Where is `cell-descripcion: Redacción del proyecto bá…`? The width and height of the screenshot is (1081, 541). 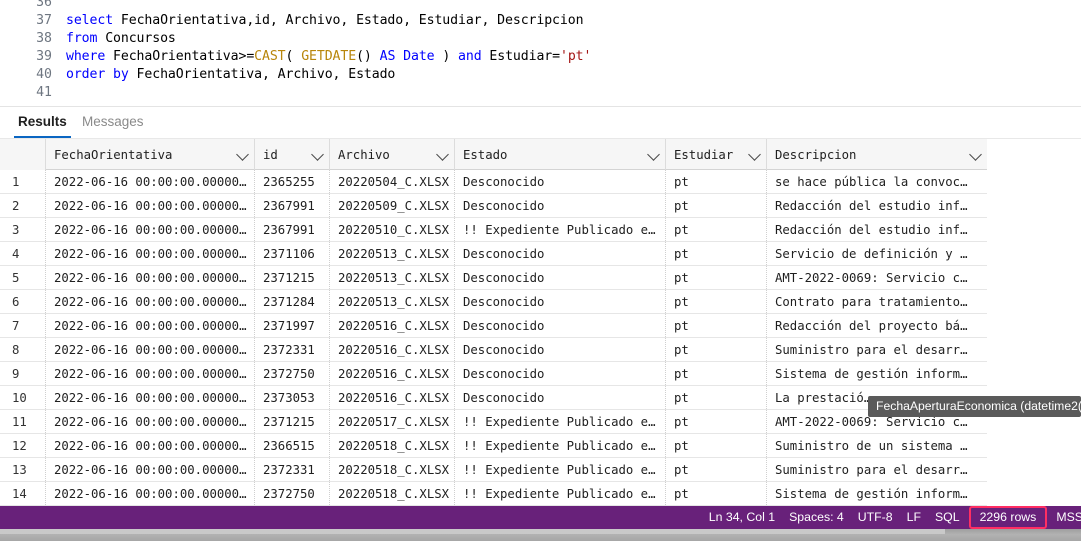 cell-descripcion: Redacción del proyecto bá… is located at coordinates (877, 325).